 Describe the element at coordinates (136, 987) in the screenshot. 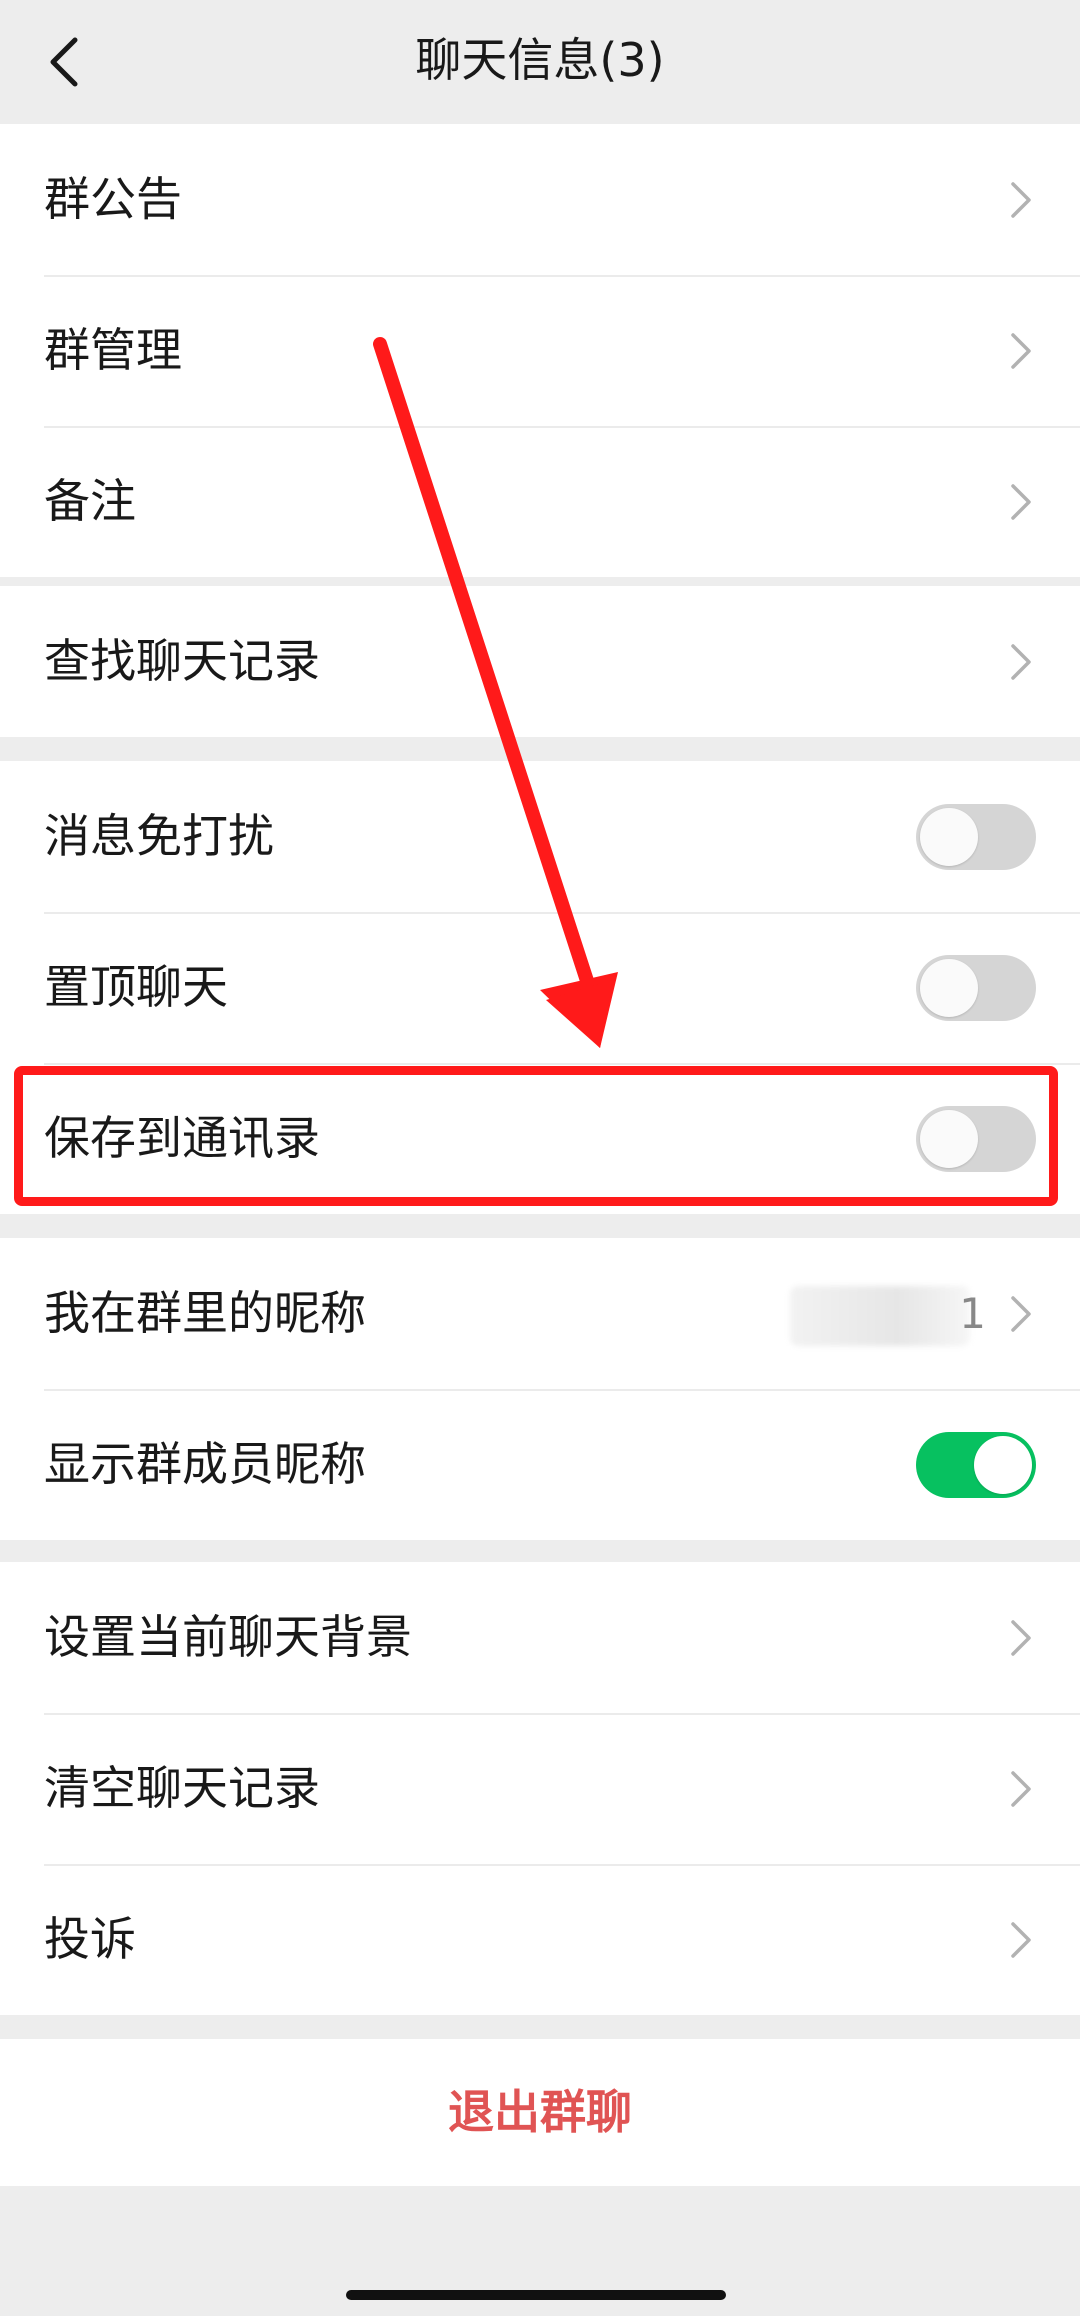

I see `sticky-on-top-label: 置顶聊天` at that location.